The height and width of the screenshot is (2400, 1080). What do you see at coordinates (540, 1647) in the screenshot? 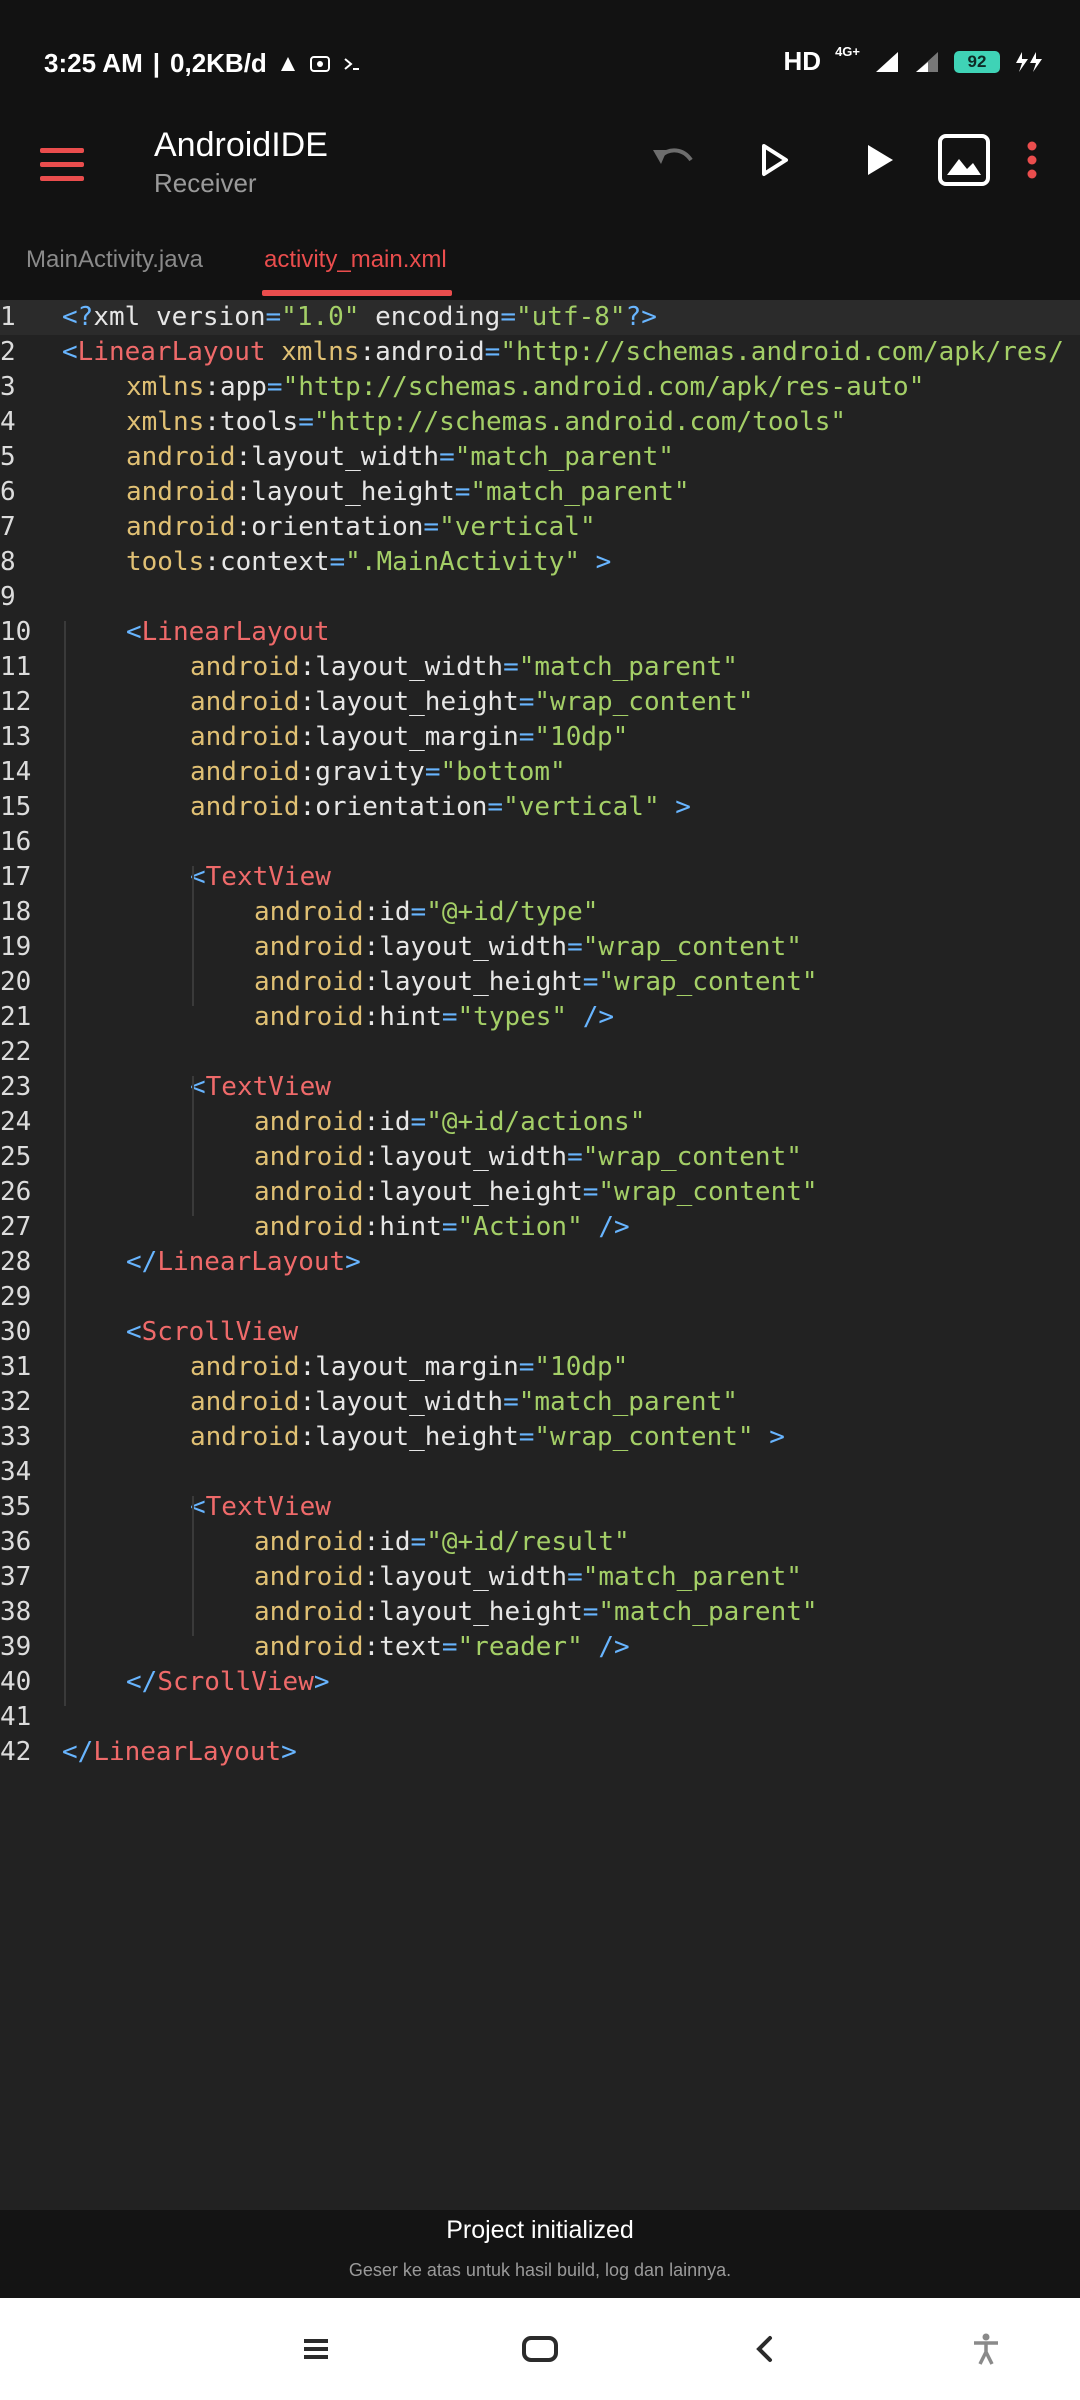
I see `code-line: 39 android:text="reader" />` at bounding box center [540, 1647].